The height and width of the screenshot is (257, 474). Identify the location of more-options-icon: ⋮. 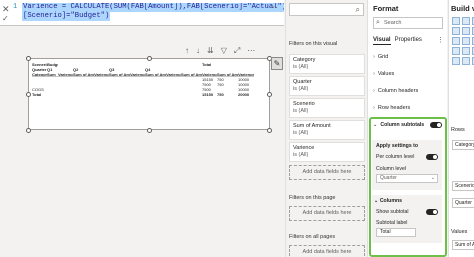
(440, 40).